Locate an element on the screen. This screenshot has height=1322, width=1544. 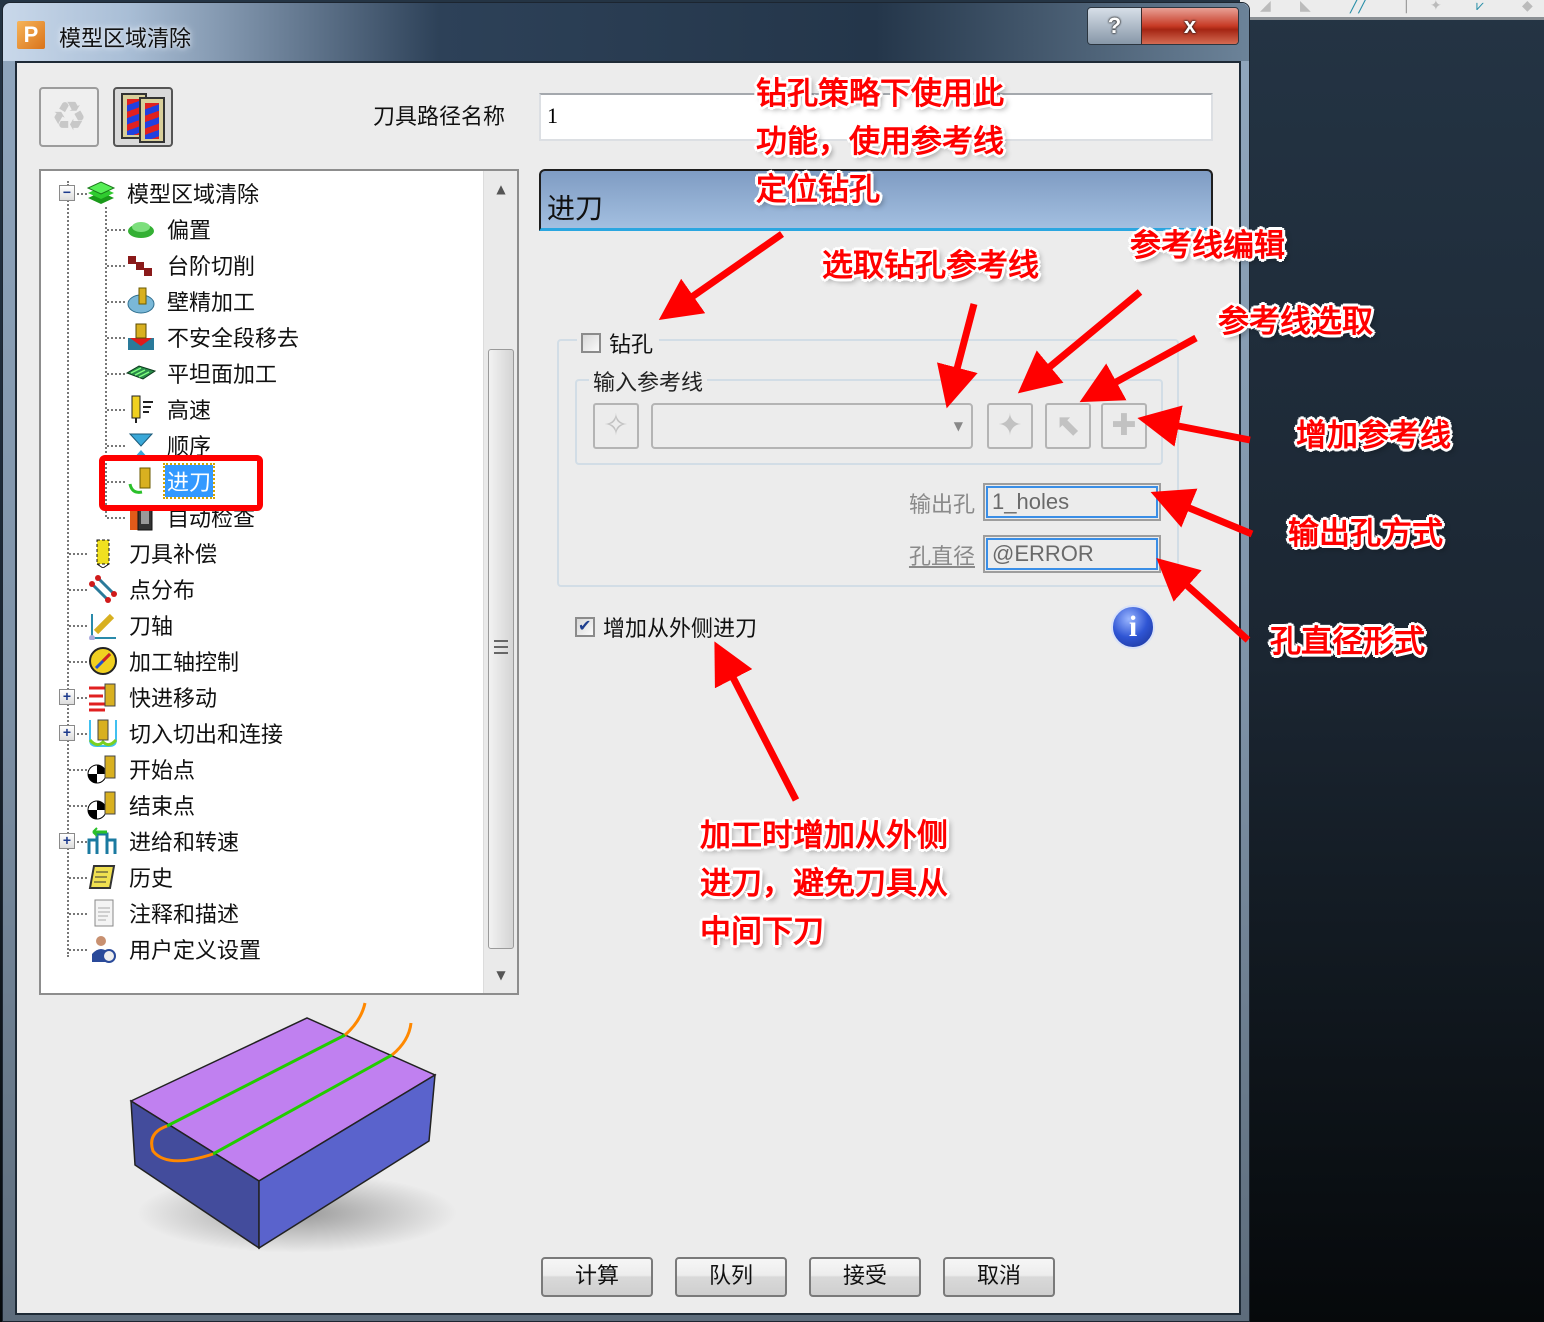
close-button: x is located at coordinates (1190, 26).